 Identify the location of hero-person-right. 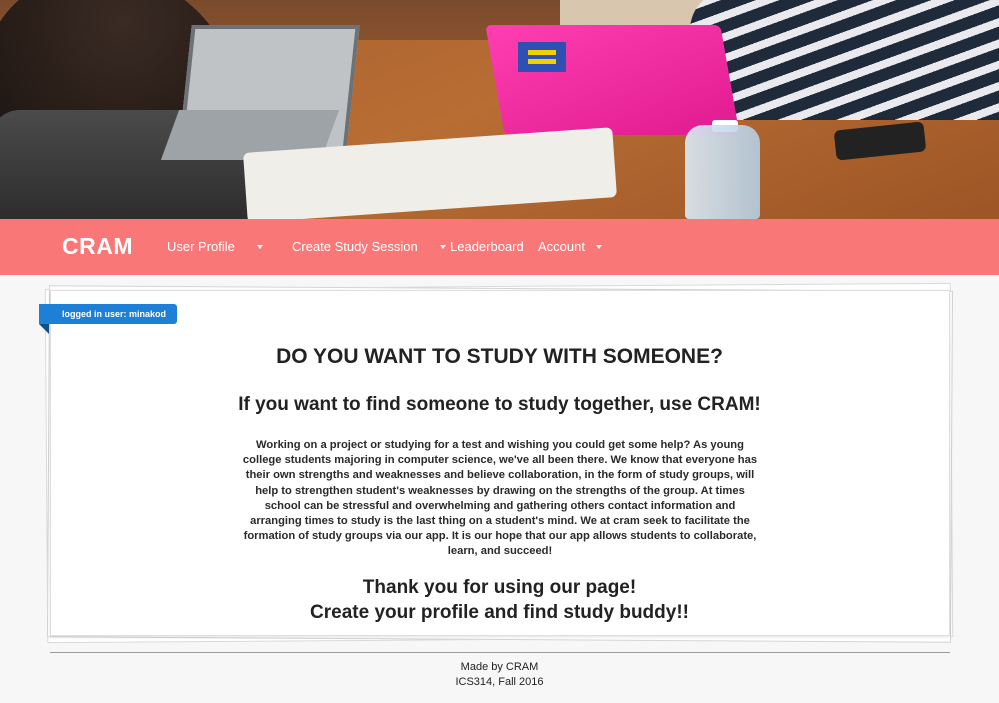
(844, 60).